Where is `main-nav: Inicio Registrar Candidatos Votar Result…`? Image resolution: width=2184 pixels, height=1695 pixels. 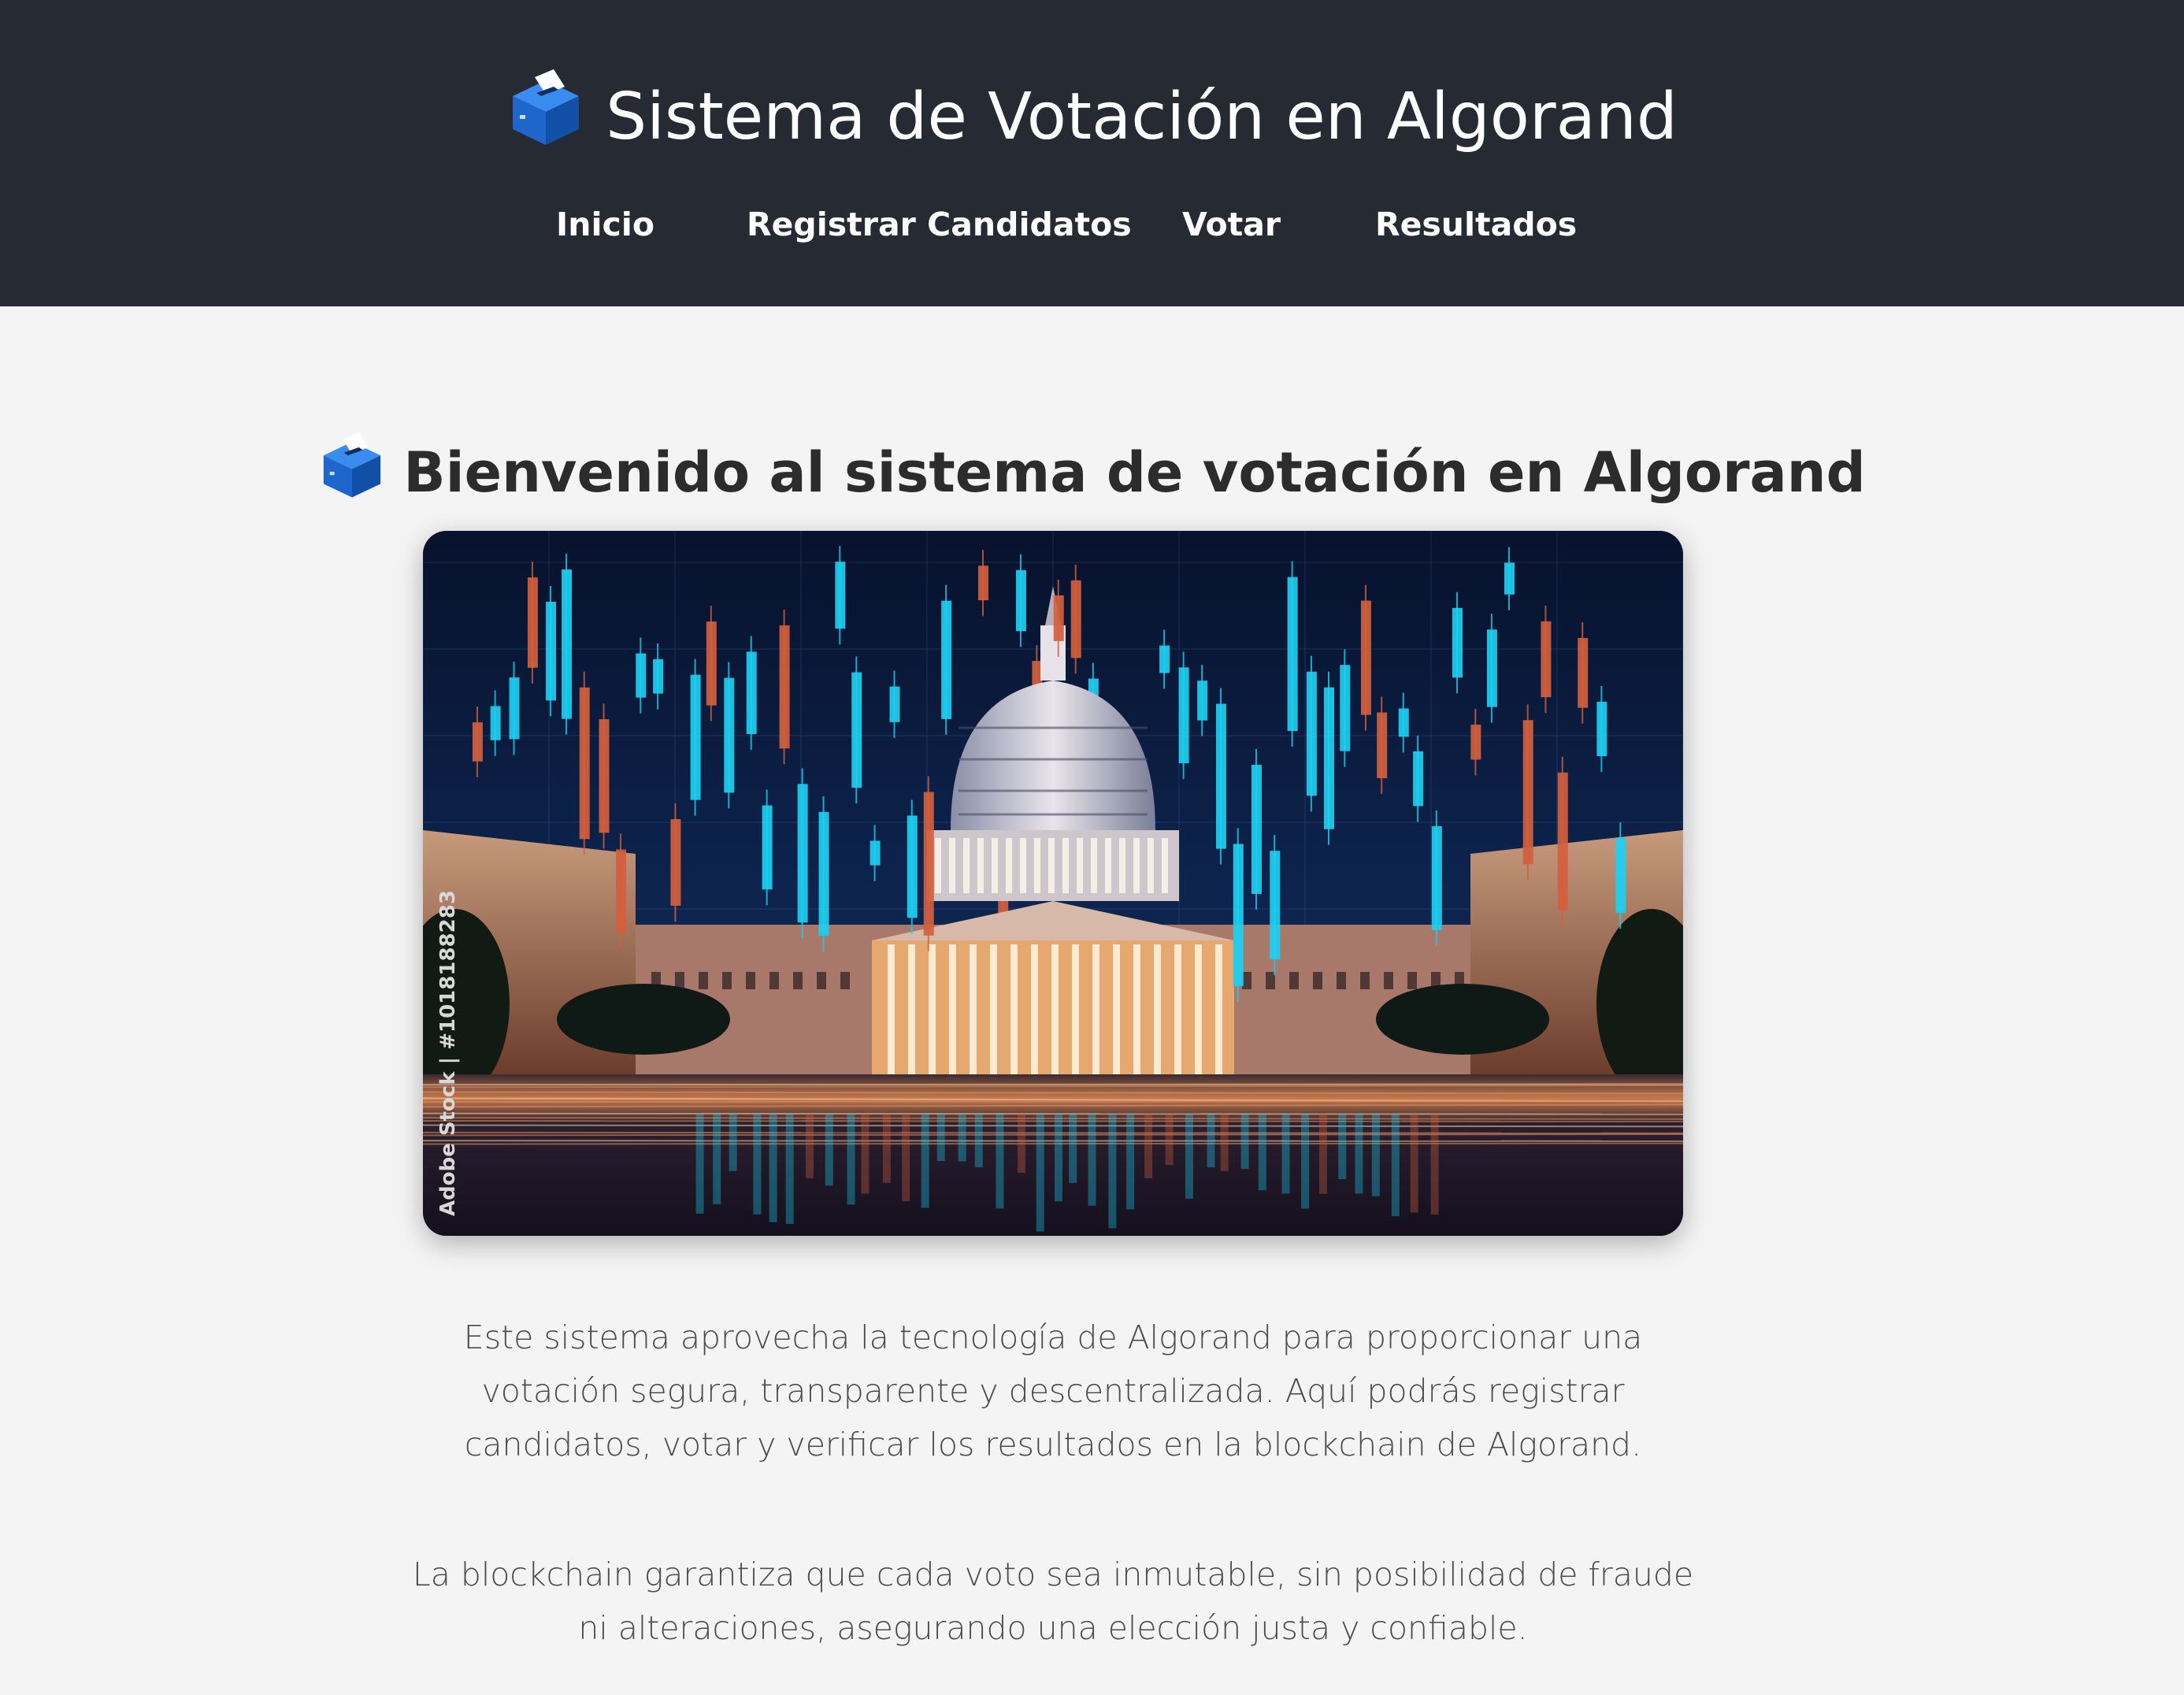
main-nav: Inicio Registrar Candidatos Votar Result… is located at coordinates (1092, 225).